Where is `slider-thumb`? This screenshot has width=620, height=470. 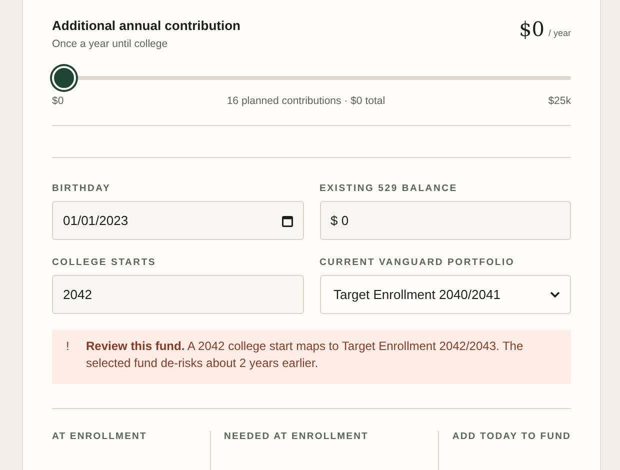
slider-thumb is located at coordinates (64, 78).